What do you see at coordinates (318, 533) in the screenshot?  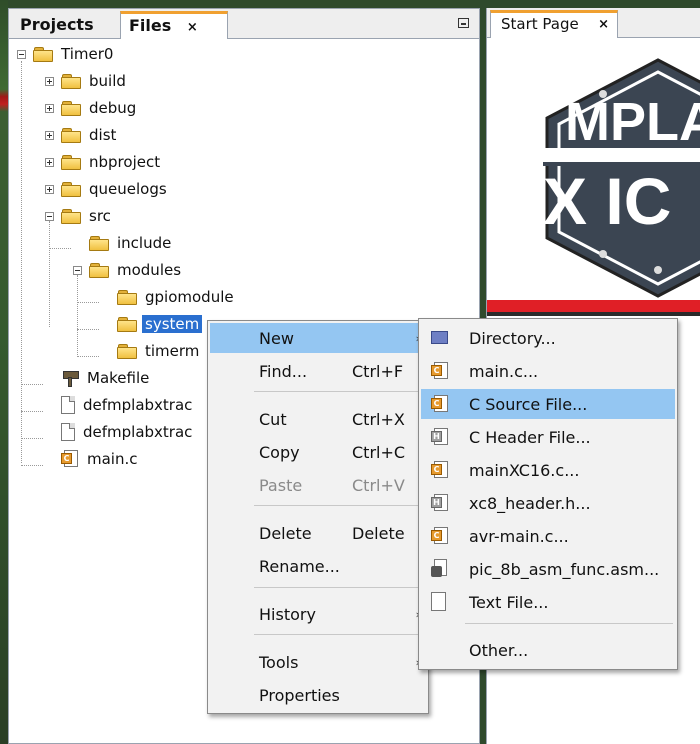 I see `menu-item-delete: Delete Delete` at bounding box center [318, 533].